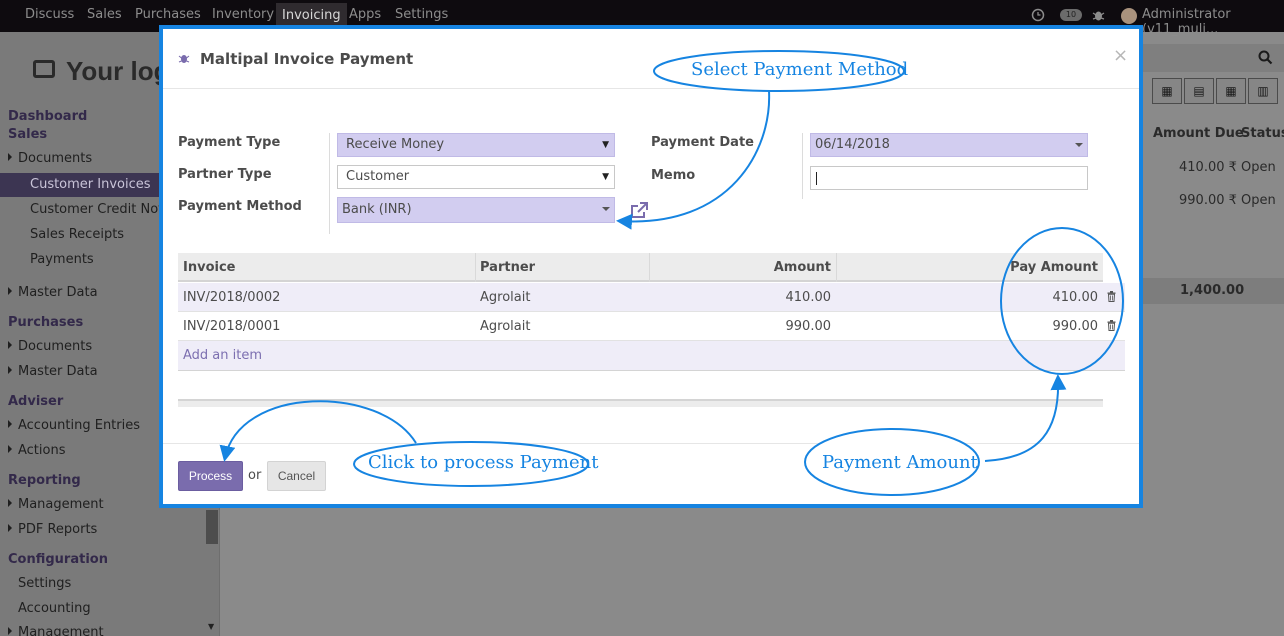  I want to click on add-item-link: Add an item, so click(222, 355).